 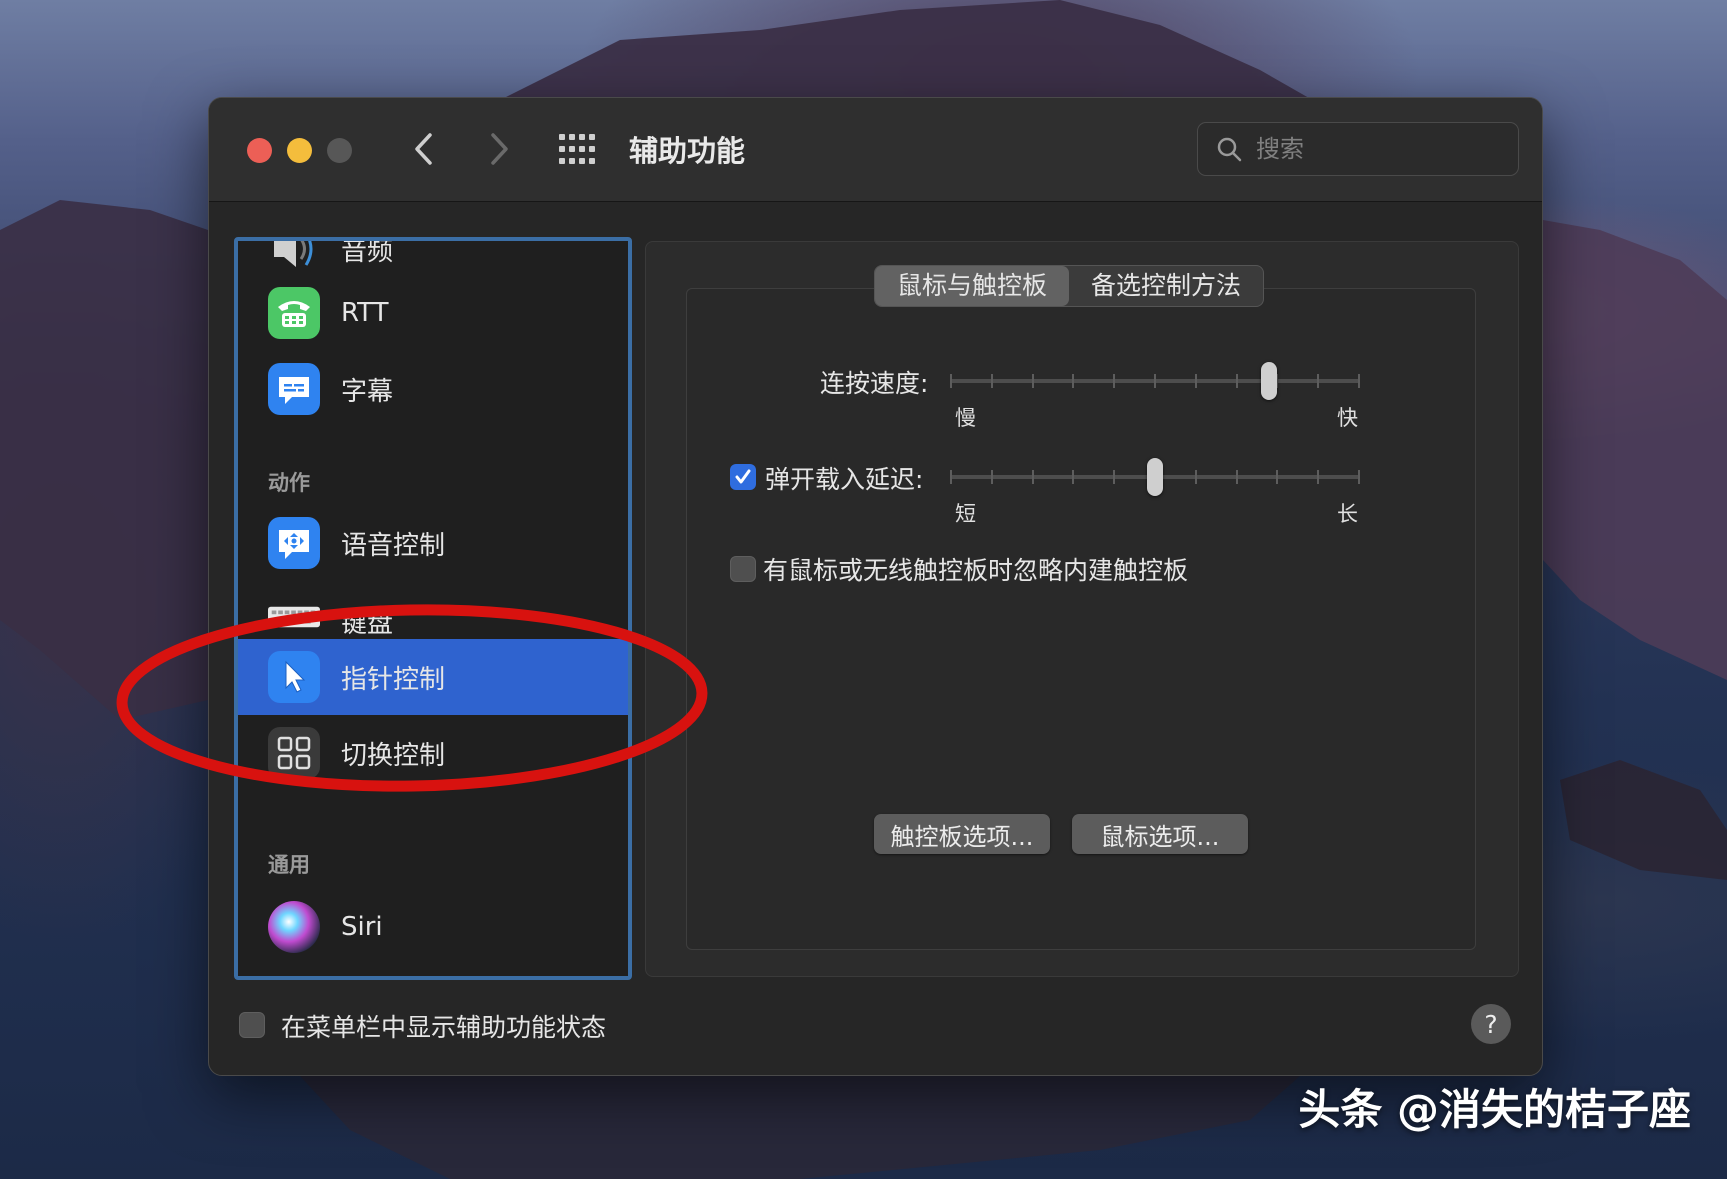 What do you see at coordinates (1166, 286) in the screenshot?
I see `tab-alternate-control: 备选控制方法` at bounding box center [1166, 286].